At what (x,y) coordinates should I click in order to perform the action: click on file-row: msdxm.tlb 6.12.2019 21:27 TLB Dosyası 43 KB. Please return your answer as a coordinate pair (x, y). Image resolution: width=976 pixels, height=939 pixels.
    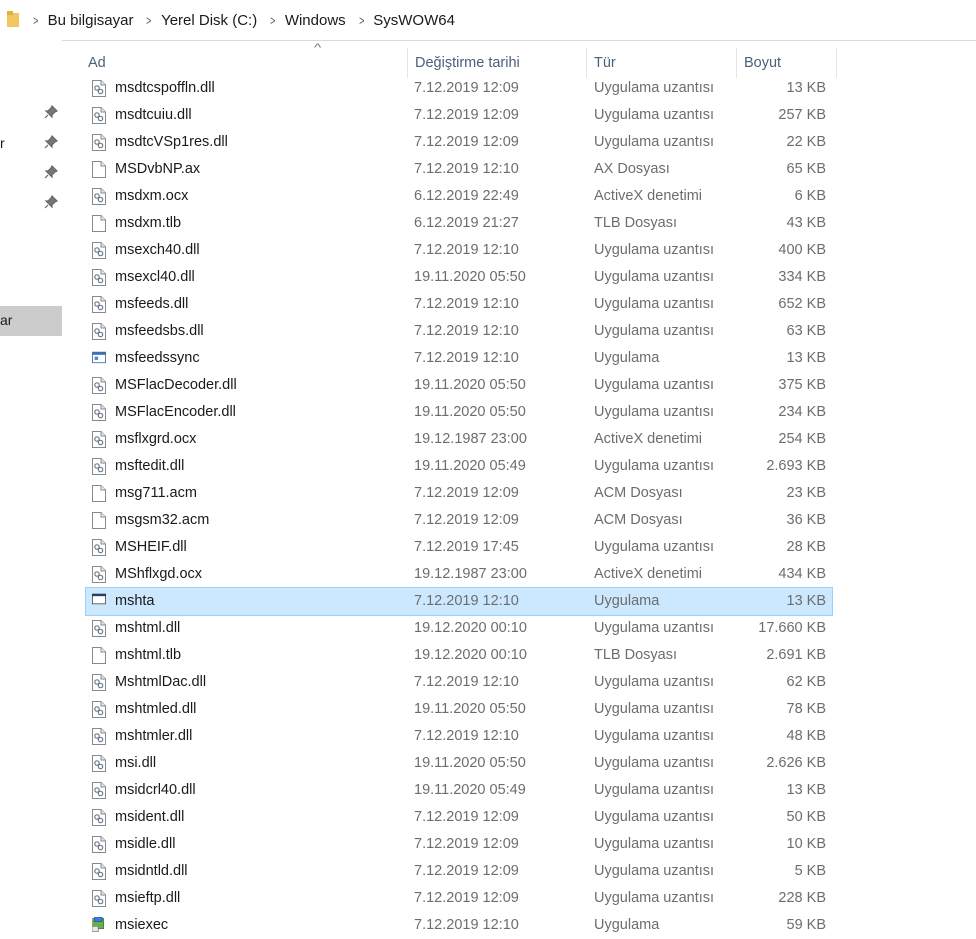
    Looking at the image, I should click on (459, 223).